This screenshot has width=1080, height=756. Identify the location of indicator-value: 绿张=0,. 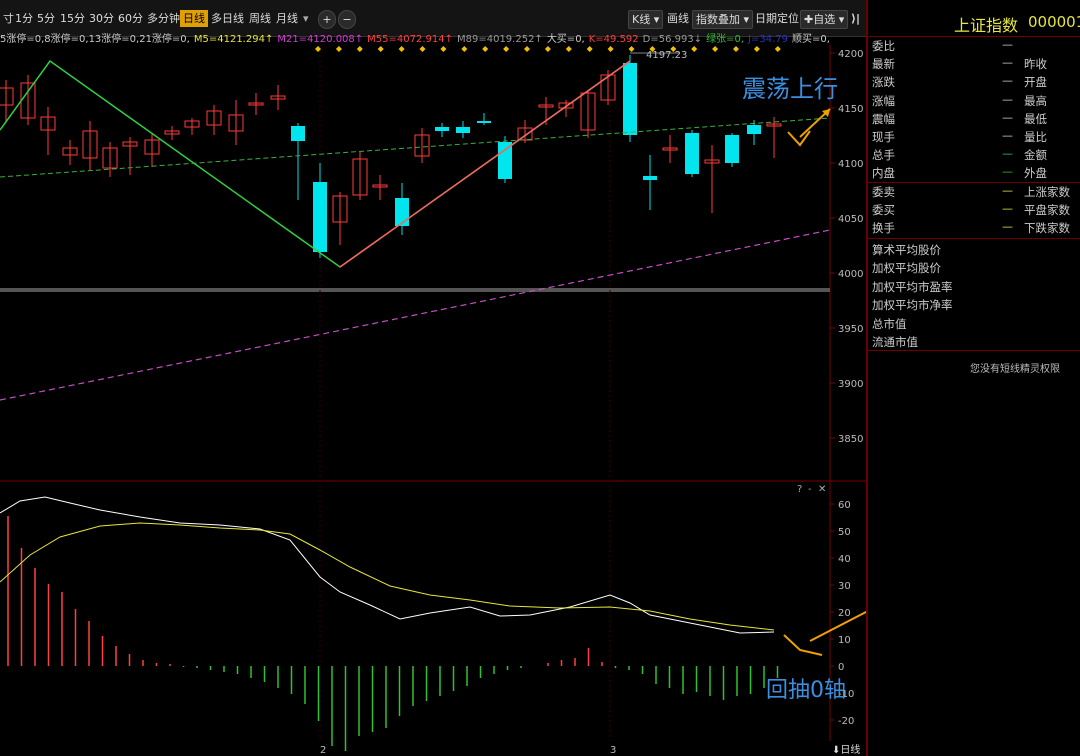
(725, 39).